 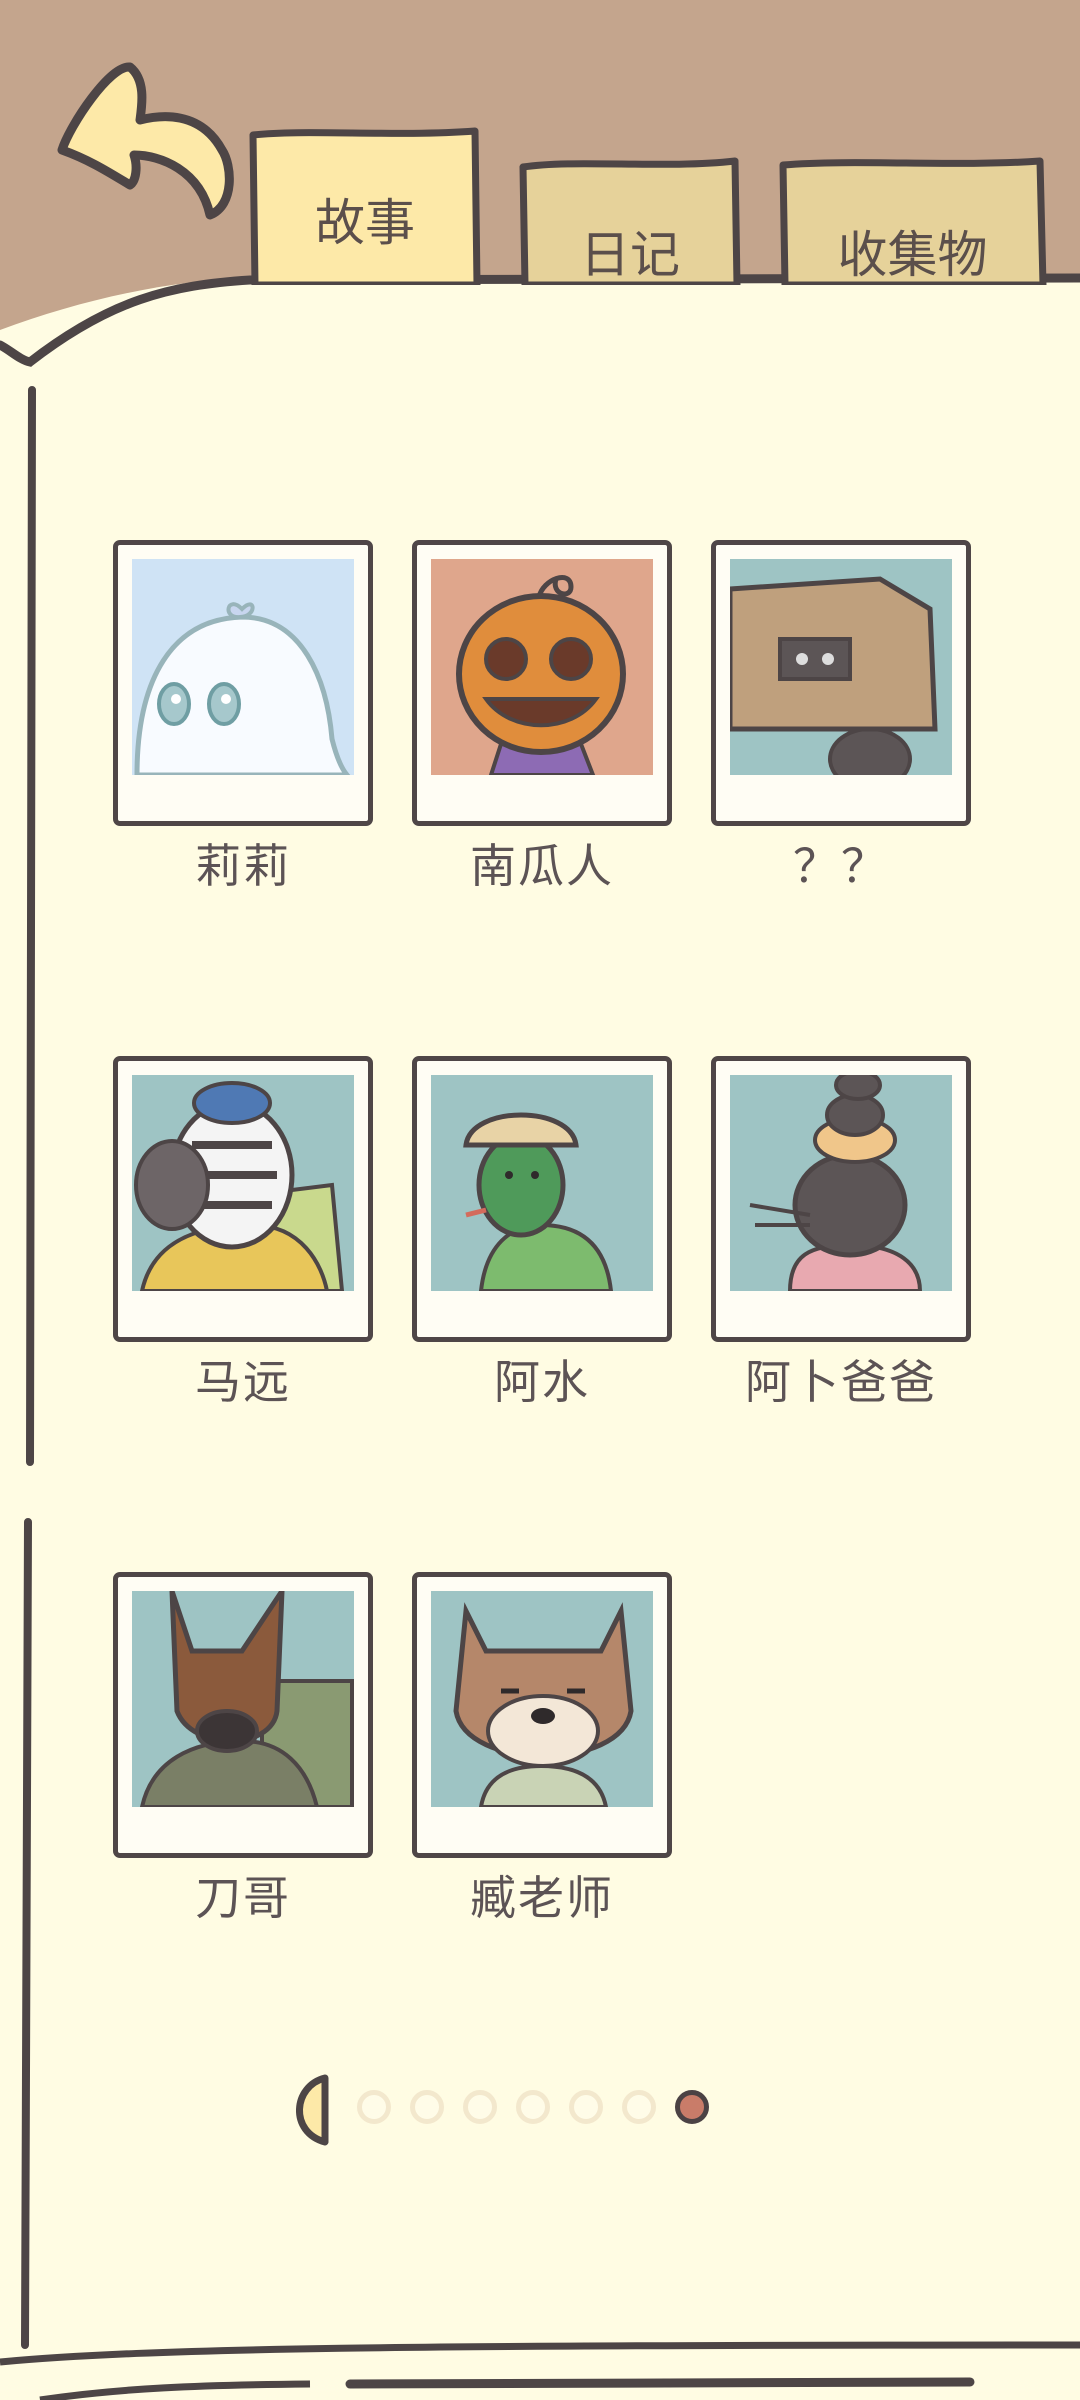 What do you see at coordinates (145, 141) in the screenshot?
I see `back-arrow-icon` at bounding box center [145, 141].